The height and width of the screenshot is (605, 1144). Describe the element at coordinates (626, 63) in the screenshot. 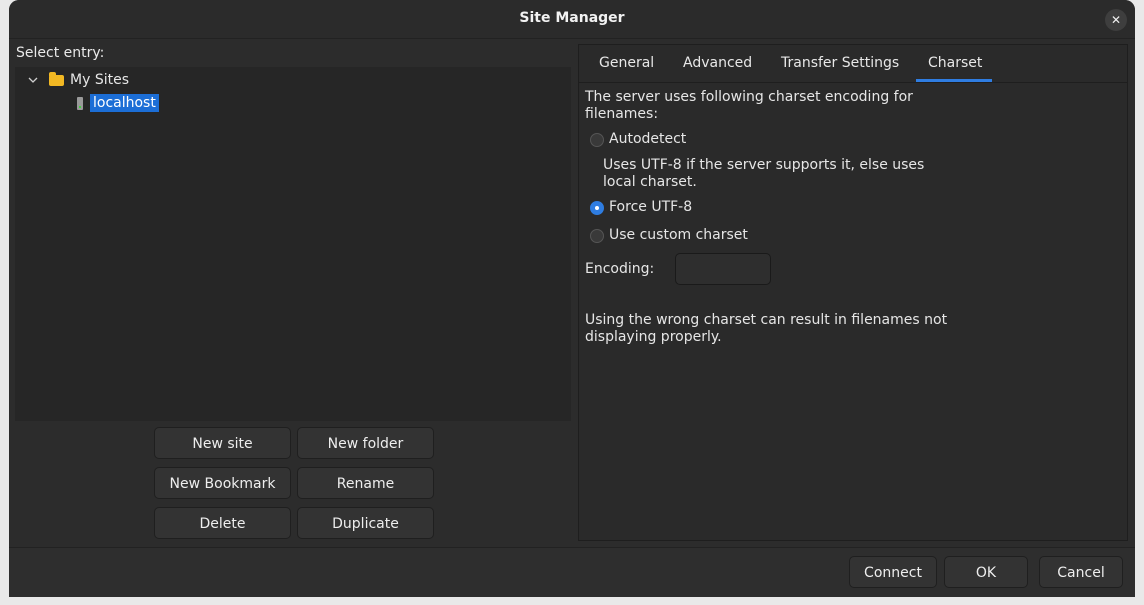

I see `tab-general: General` at that location.